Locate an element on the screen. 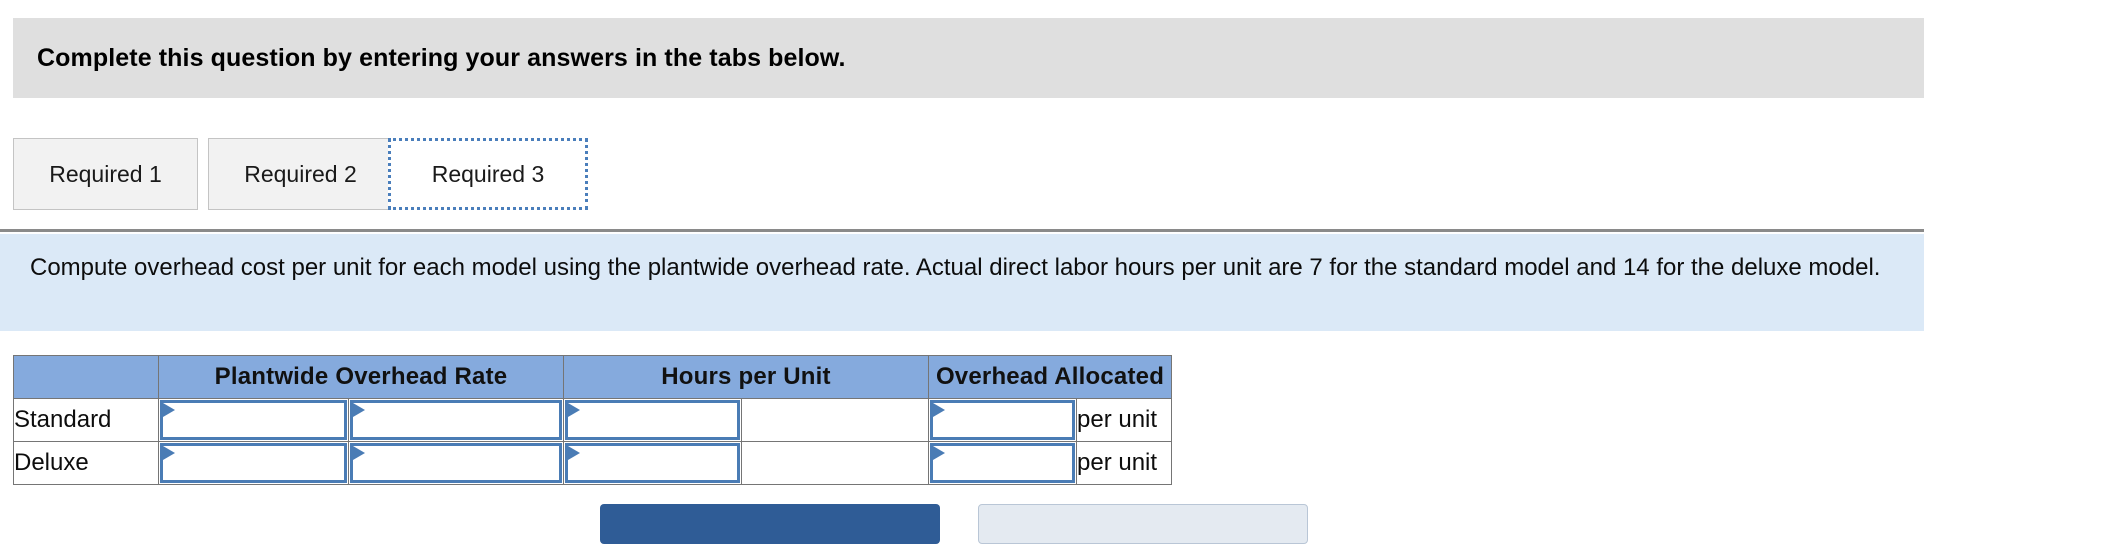 The image size is (2126, 544). tab-required-1-label: Required 1 is located at coordinates (105, 173).